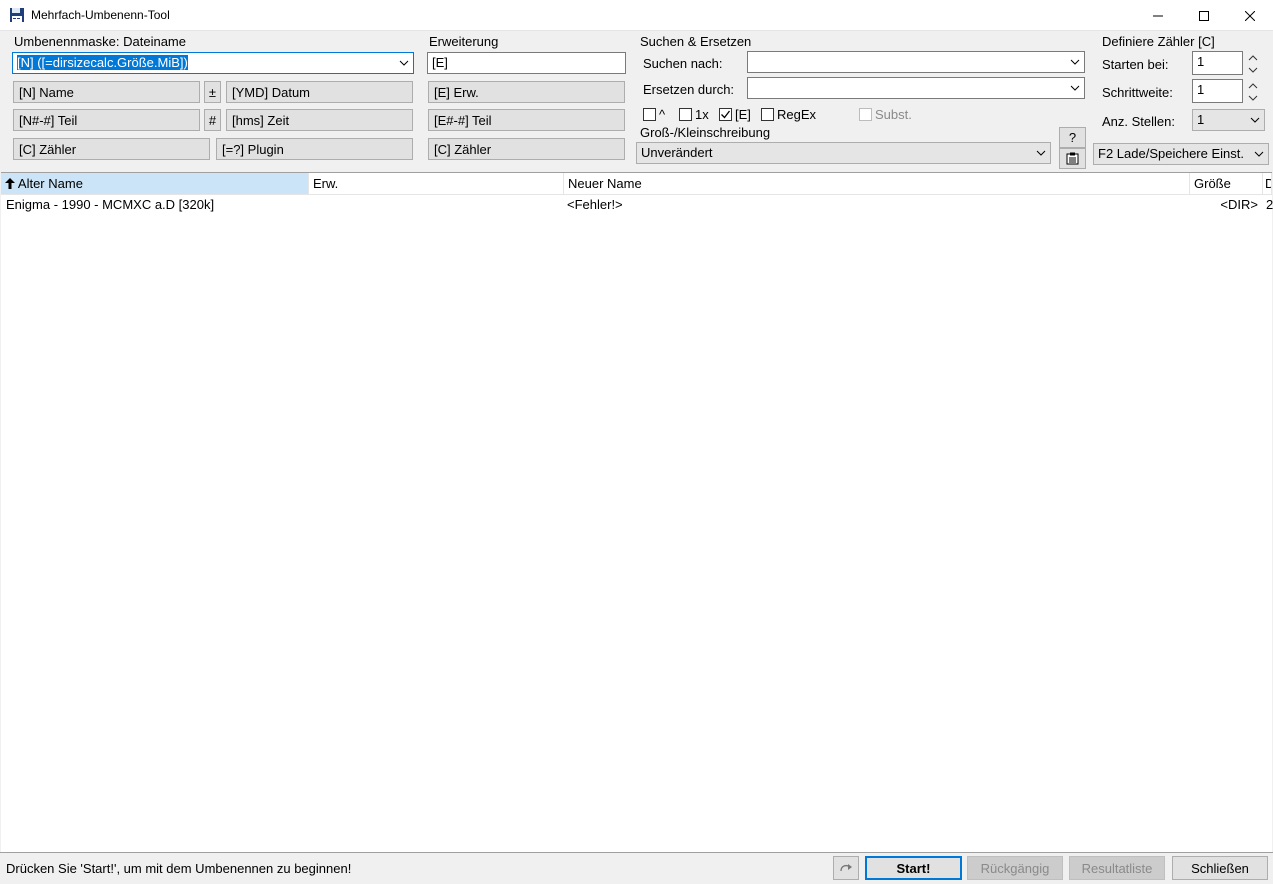 This screenshot has width=1273, height=884. I want to click on close-button, so click(1250, 15).